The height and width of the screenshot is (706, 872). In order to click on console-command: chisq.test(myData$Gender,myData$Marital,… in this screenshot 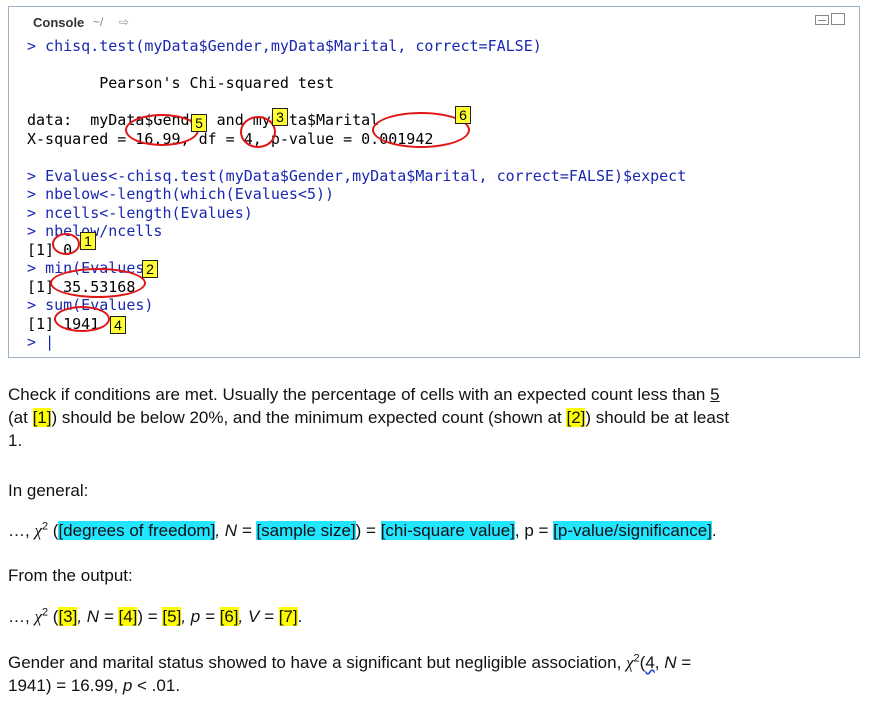, I will do `click(293, 46)`.